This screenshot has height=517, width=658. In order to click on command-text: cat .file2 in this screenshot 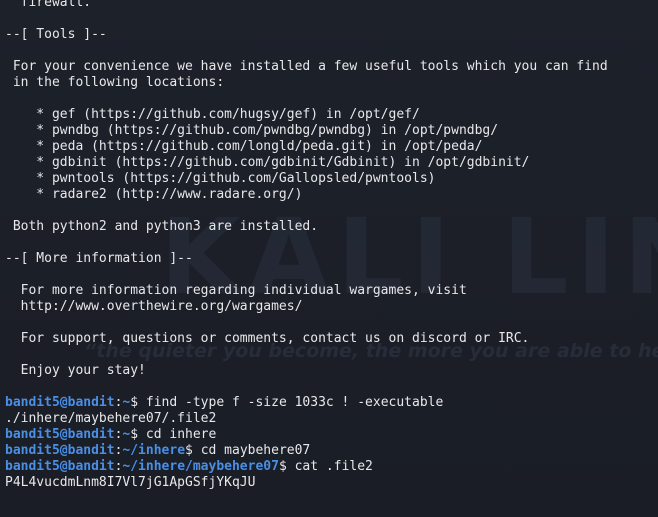, I will do `click(333, 466)`.